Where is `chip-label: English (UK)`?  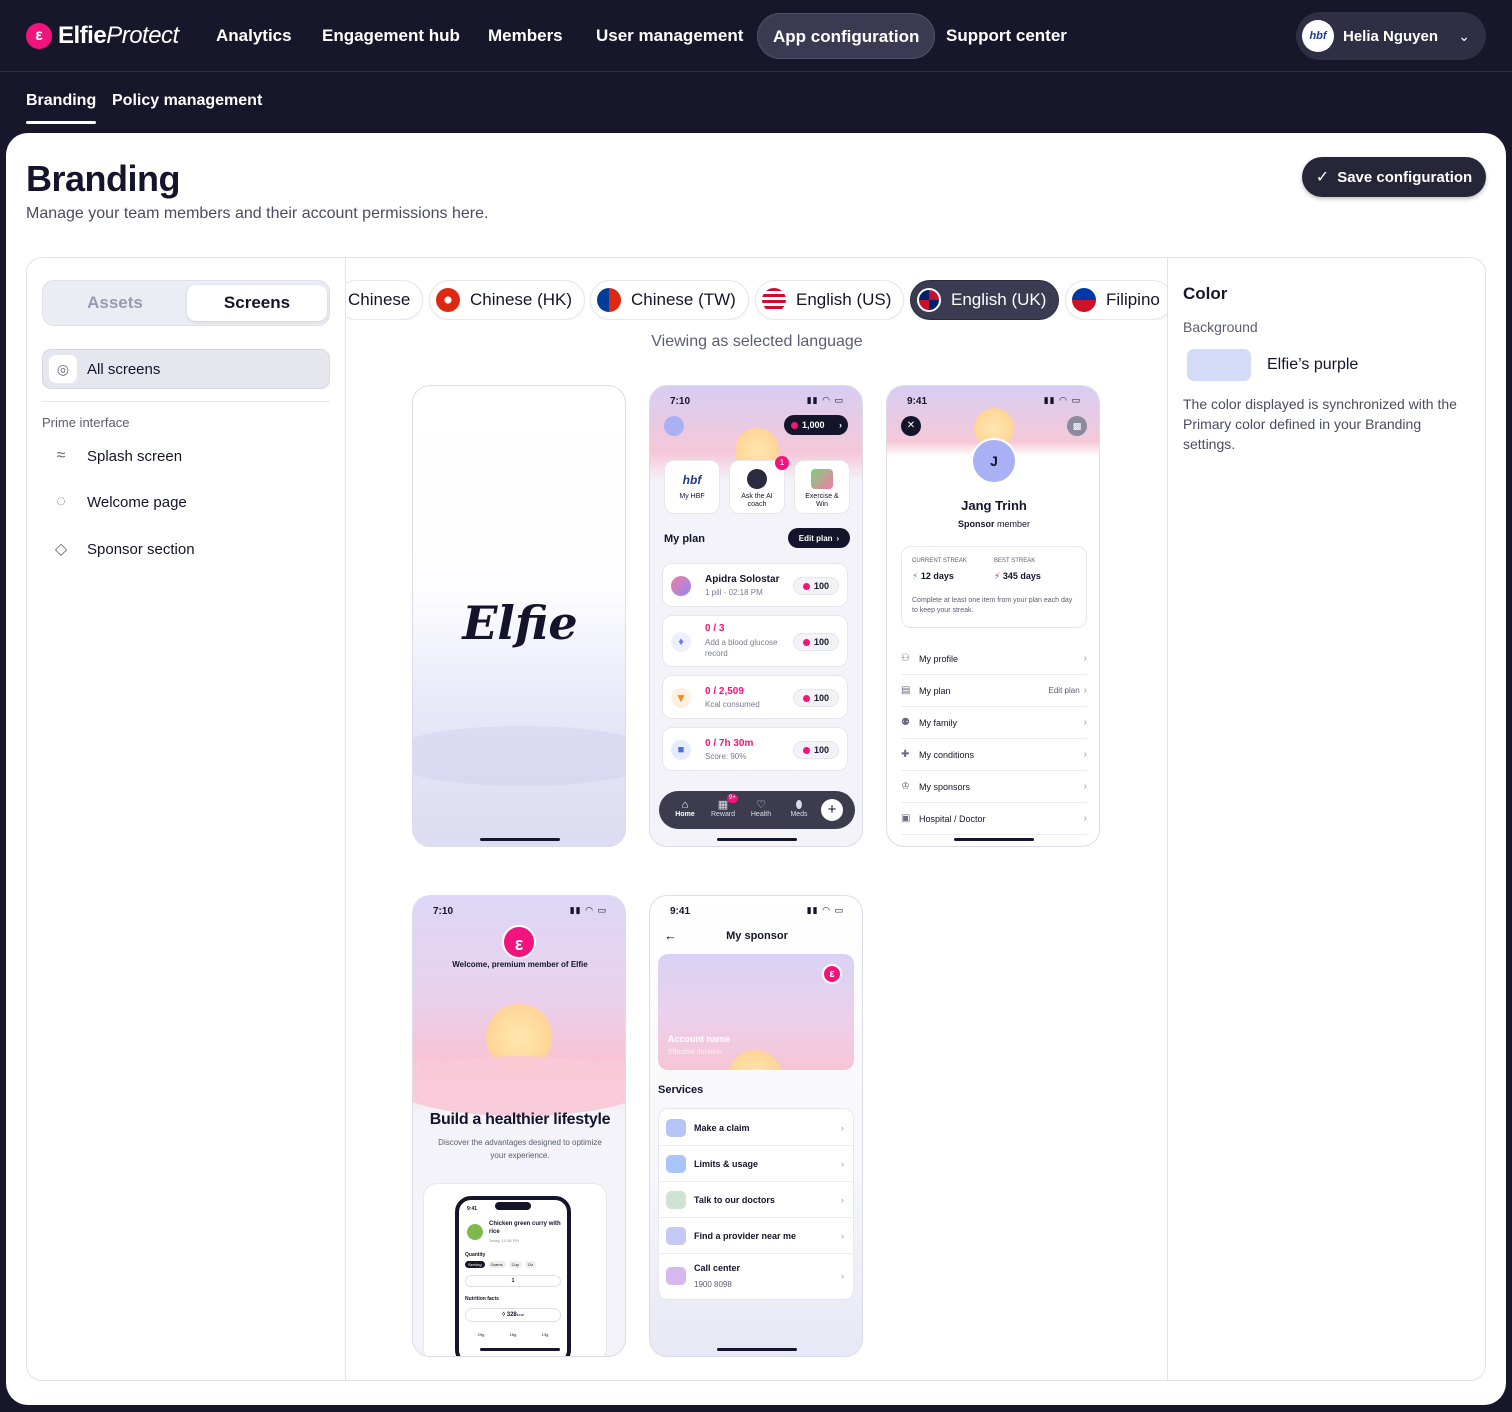 chip-label: English (UK) is located at coordinates (999, 299).